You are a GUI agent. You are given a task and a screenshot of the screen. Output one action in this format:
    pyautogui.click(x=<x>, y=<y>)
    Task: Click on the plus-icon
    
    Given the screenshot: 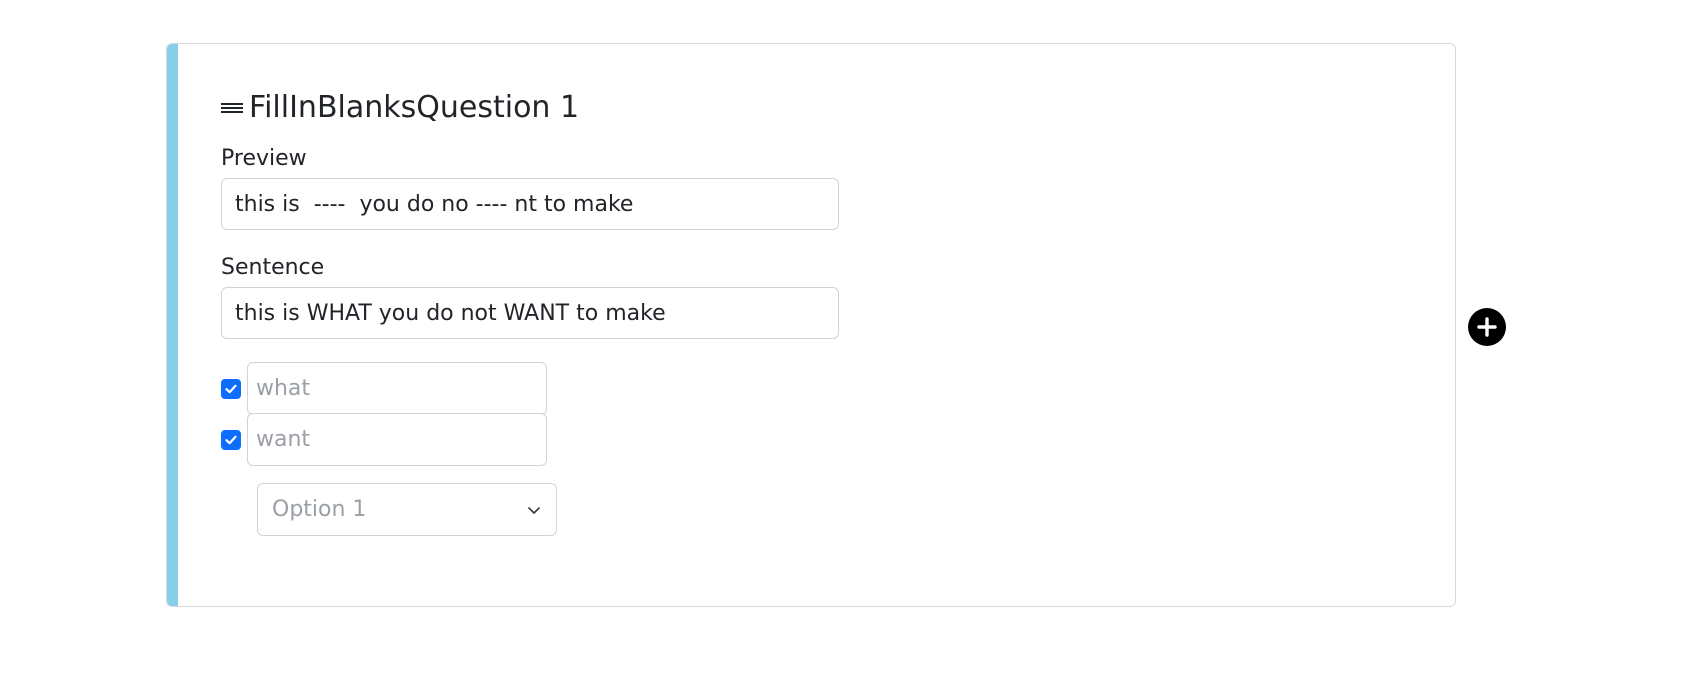 What is the action you would take?
    pyautogui.click(x=1487, y=327)
    